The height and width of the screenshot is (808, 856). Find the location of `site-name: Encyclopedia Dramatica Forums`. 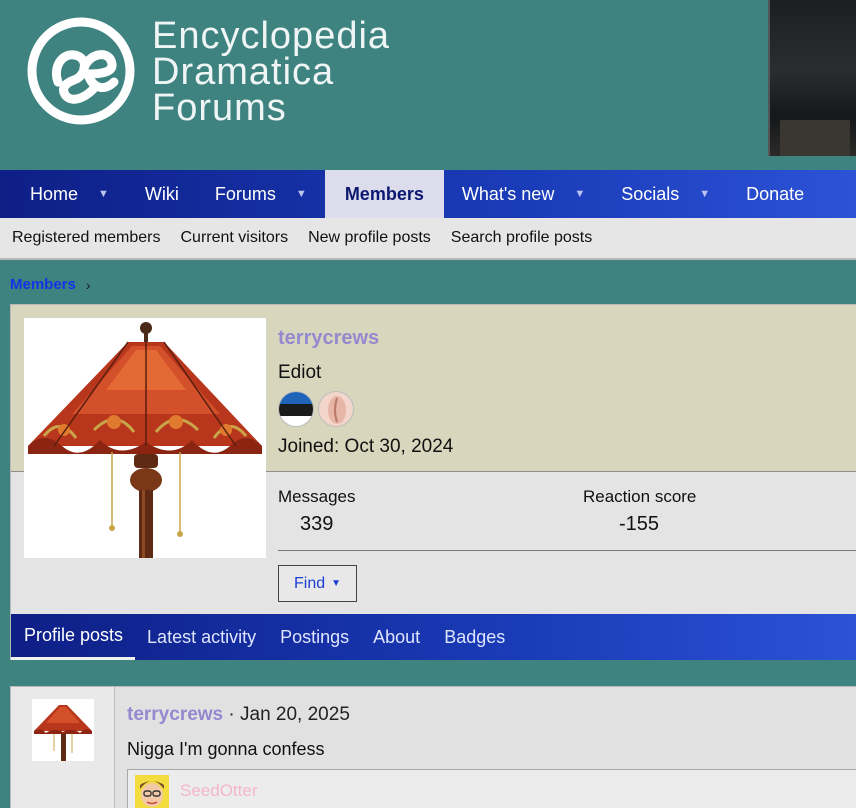

site-name: Encyclopedia Dramatica Forums is located at coordinates (271, 72).